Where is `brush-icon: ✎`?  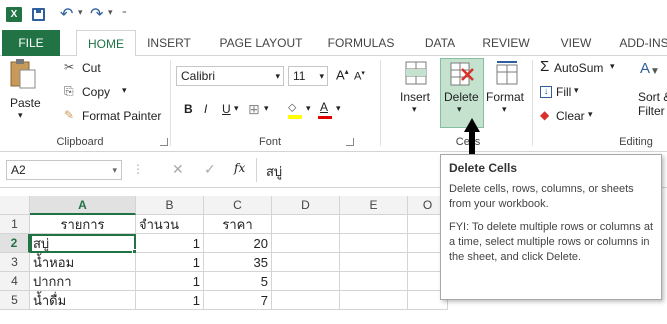
brush-icon: ✎ is located at coordinates (69, 115).